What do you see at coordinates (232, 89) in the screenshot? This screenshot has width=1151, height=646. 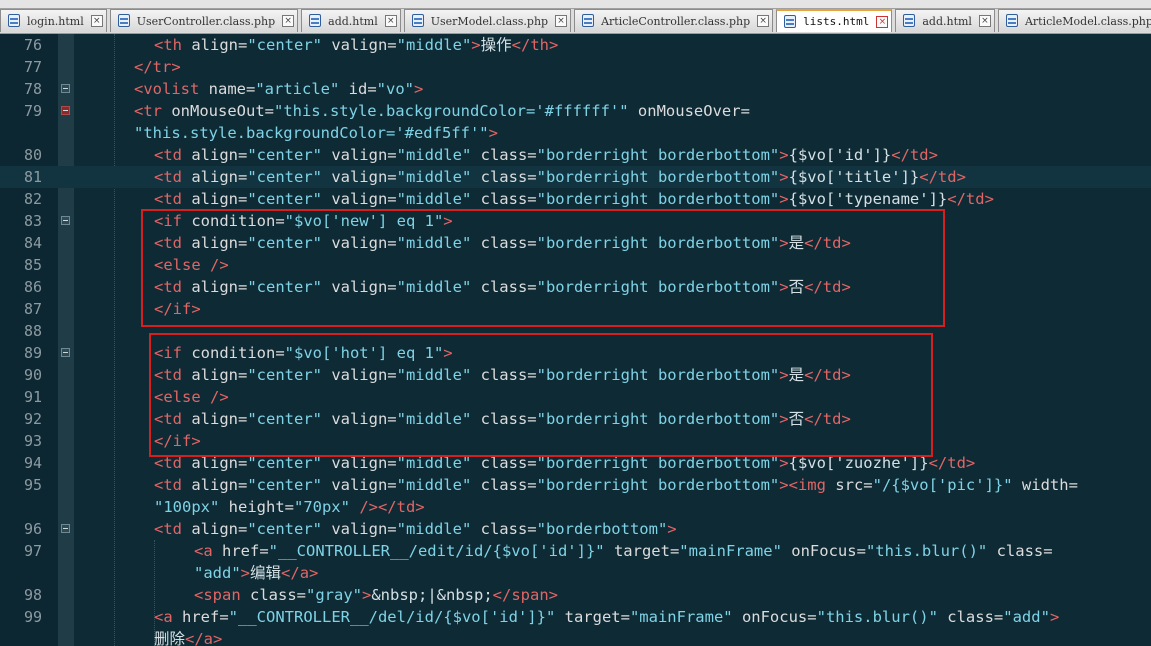 I see `code-token: name=` at bounding box center [232, 89].